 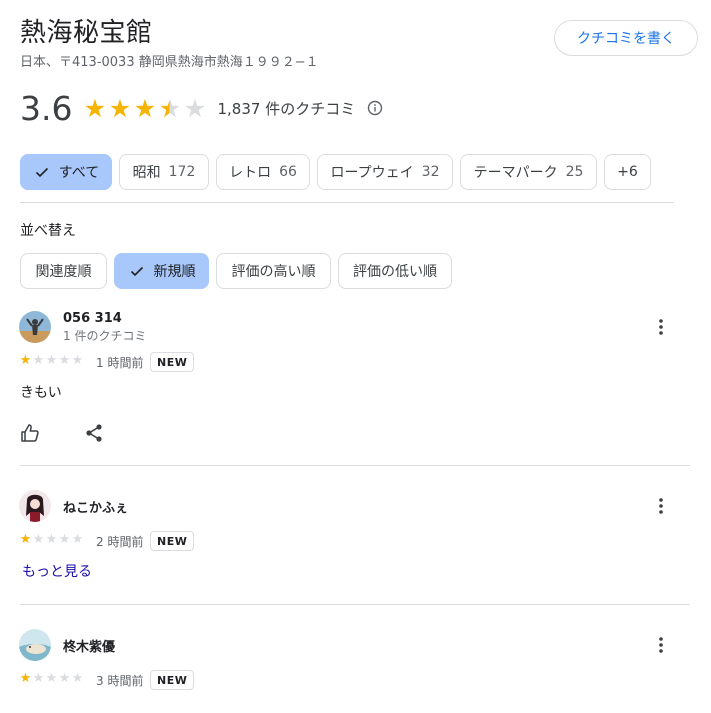 I want to click on reviewer-name: ねこかふぇ, so click(x=95, y=506).